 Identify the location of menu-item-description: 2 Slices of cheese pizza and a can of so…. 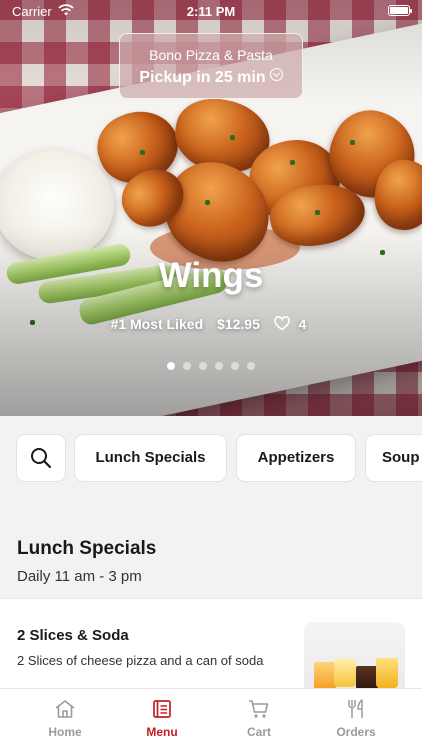
(140, 660).